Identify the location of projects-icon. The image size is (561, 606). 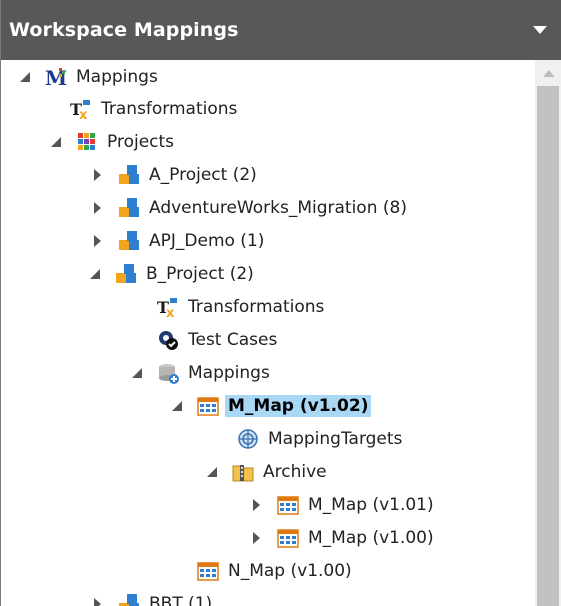
(87, 142).